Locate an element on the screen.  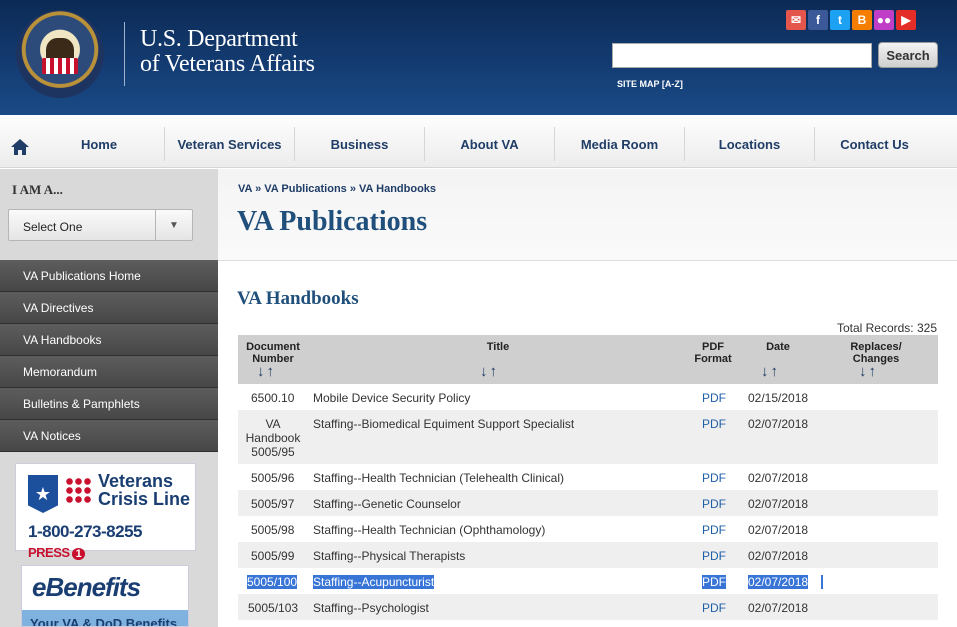
nav-business: Business is located at coordinates (359, 144).